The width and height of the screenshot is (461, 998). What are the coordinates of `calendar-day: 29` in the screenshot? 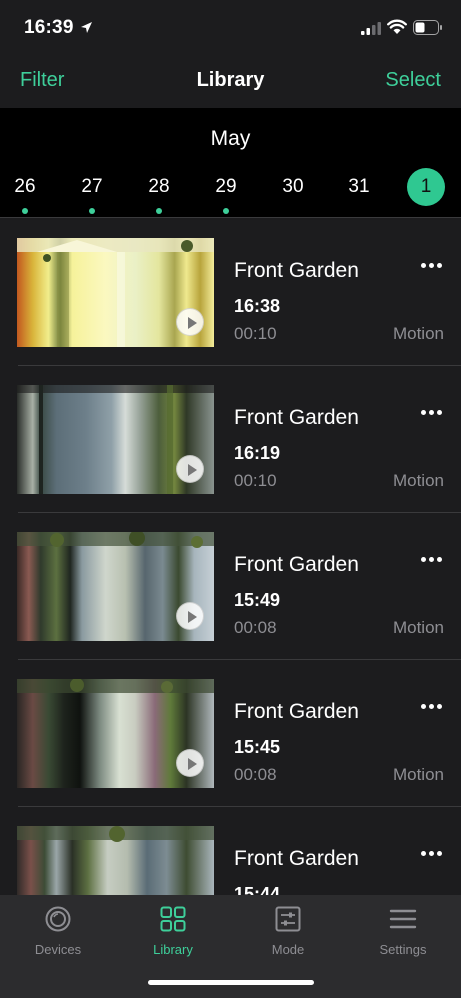 It's located at (226, 191).